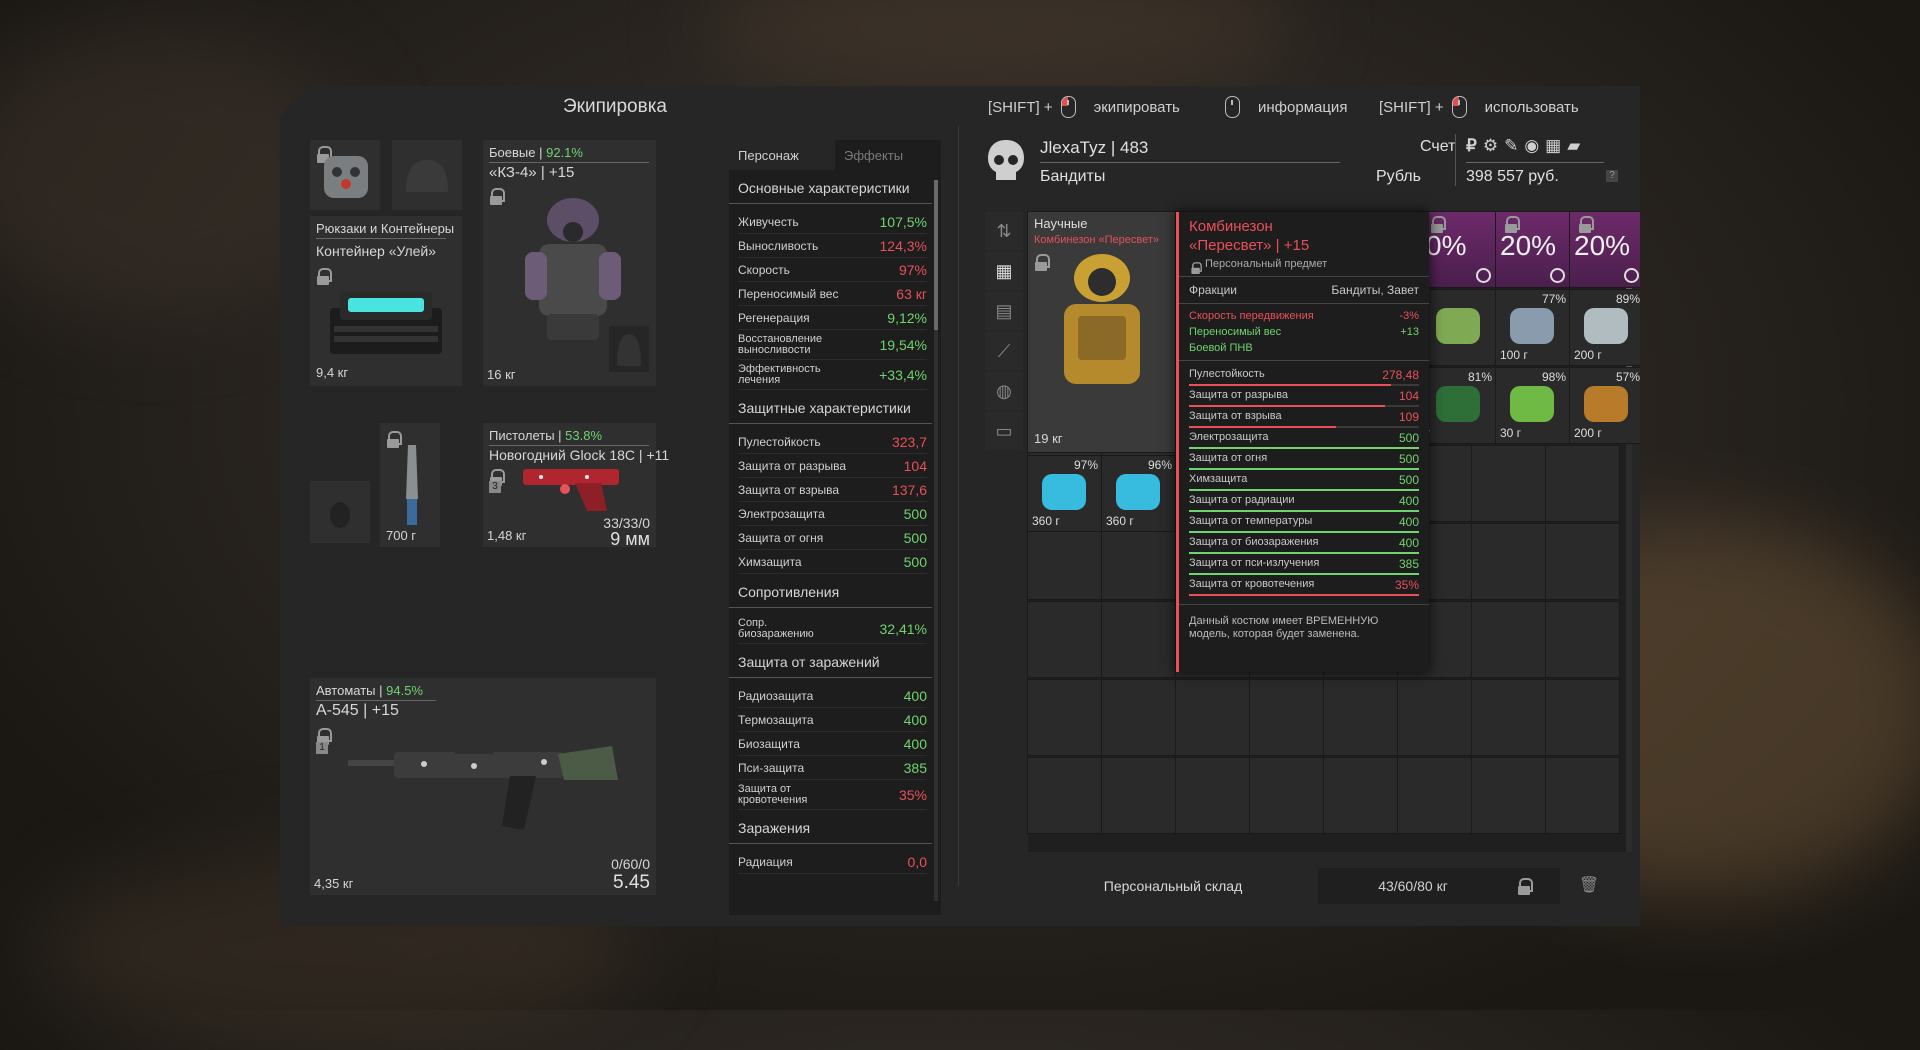 The image size is (1920, 1050). I want to click on stat-value: 137,6, so click(909, 490).